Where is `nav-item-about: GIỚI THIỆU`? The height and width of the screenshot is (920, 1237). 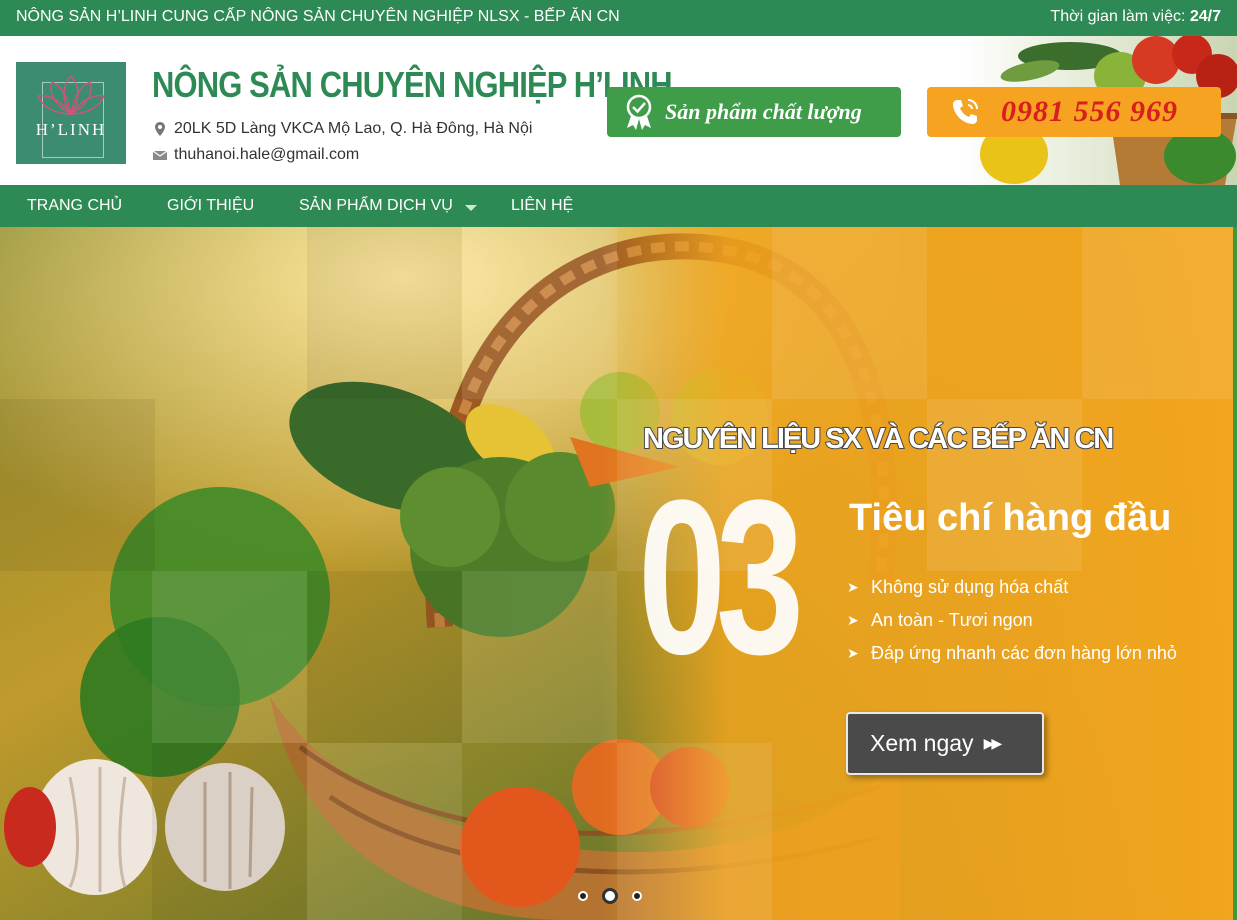 nav-item-about: GIỚI THIỆU is located at coordinates (210, 206).